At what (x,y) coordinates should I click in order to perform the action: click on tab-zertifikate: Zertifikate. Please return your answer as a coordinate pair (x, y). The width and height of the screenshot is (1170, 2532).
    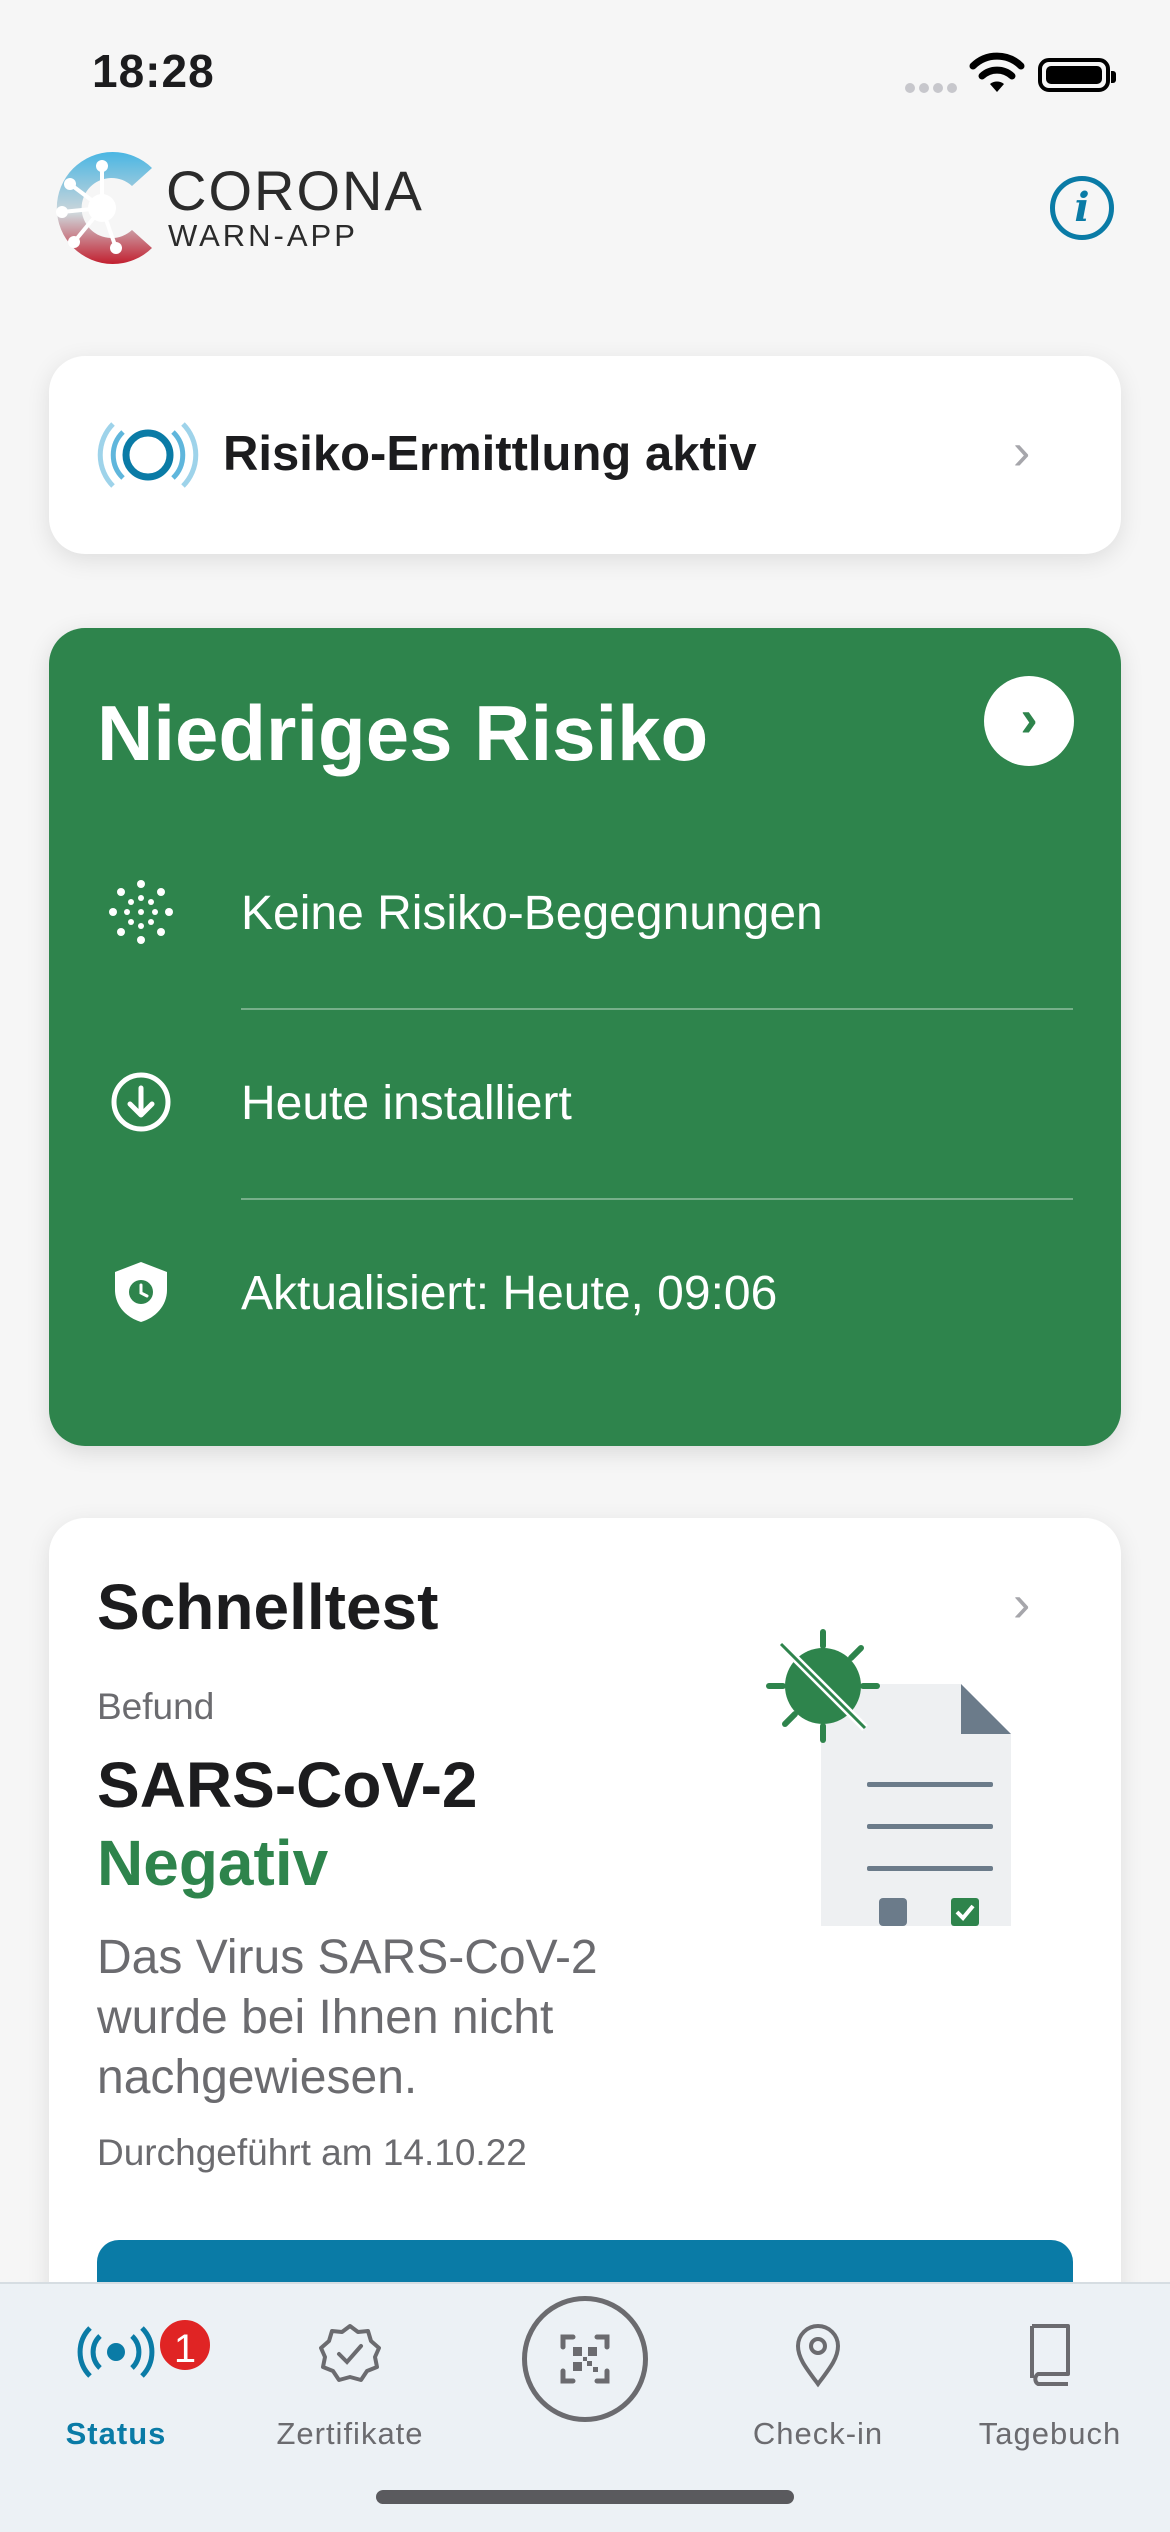
    Looking at the image, I should click on (350, 2379).